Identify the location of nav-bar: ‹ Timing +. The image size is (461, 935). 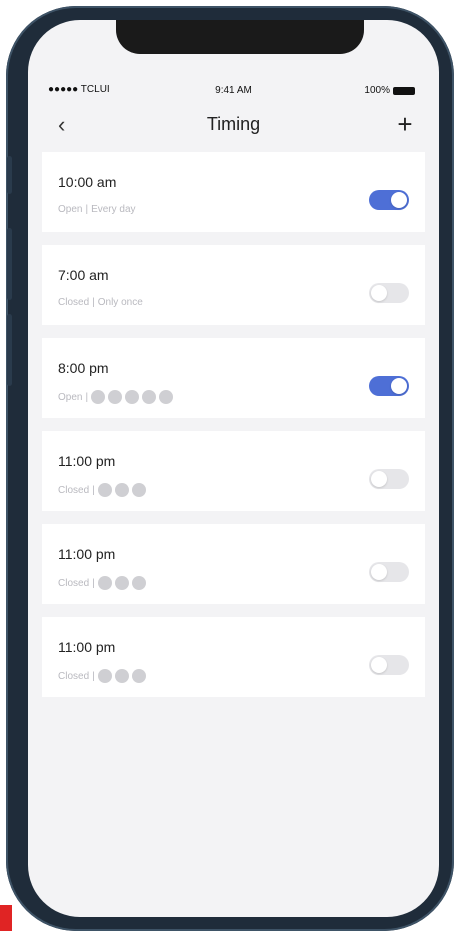
(233, 125).